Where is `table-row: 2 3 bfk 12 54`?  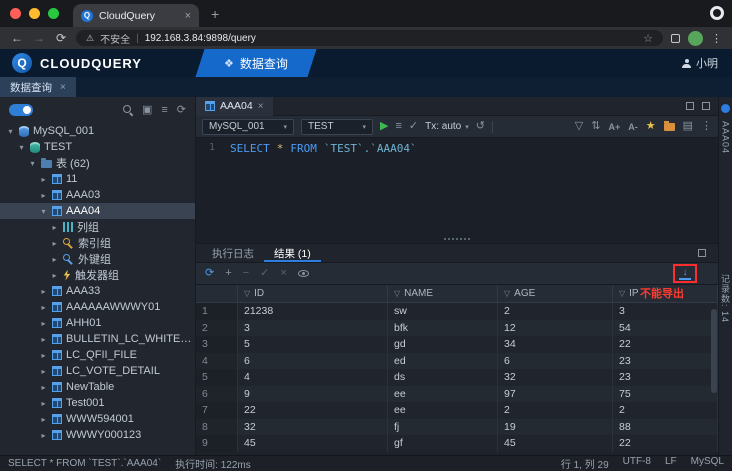 table-row: 2 3 bfk 12 54 is located at coordinates (457, 327).